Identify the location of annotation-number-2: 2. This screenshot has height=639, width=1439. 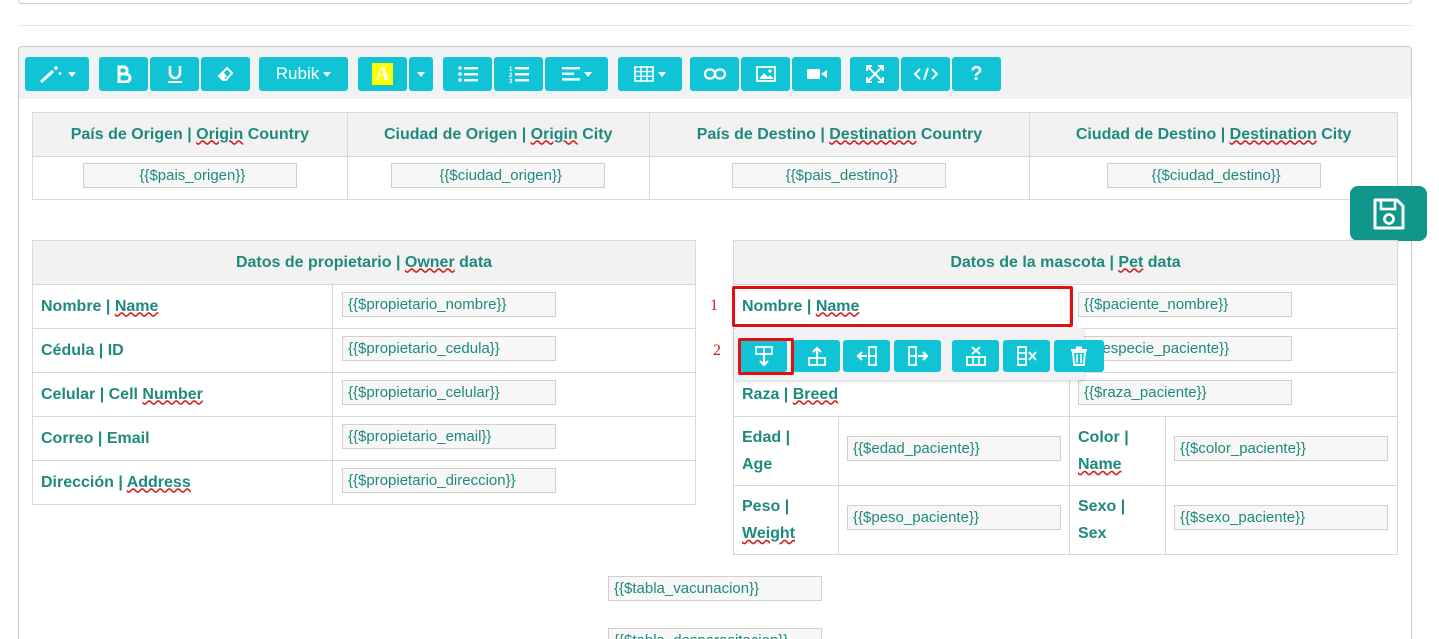
(717, 350).